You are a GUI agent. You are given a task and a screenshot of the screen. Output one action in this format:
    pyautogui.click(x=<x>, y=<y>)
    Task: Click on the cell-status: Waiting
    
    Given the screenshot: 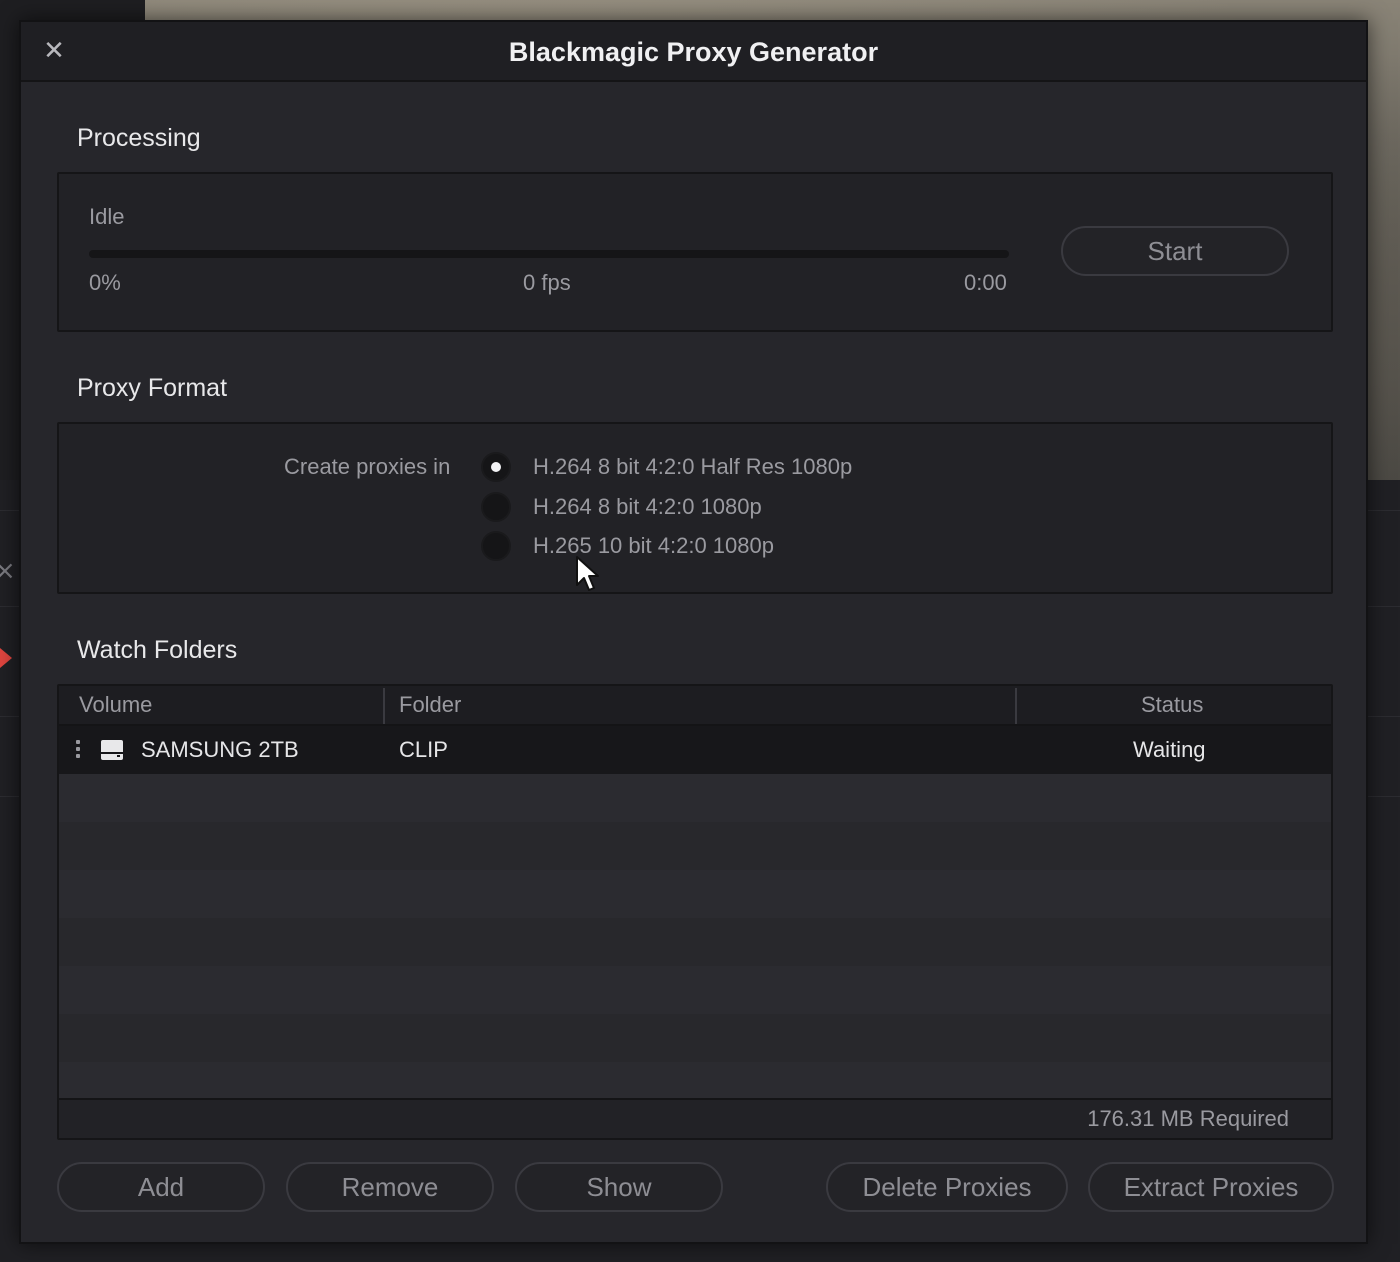 What is the action you would take?
    pyautogui.click(x=1169, y=749)
    